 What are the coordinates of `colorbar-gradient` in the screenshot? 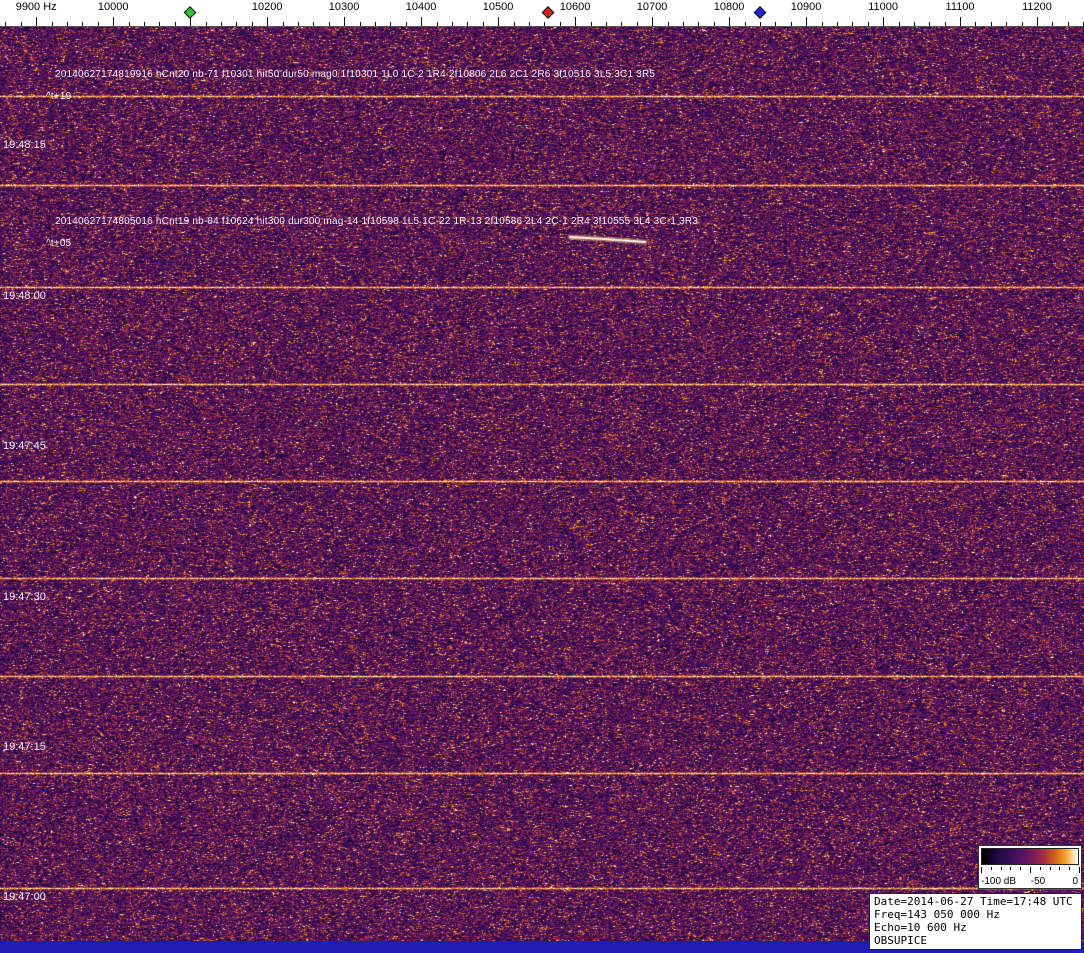 It's located at (1030, 856).